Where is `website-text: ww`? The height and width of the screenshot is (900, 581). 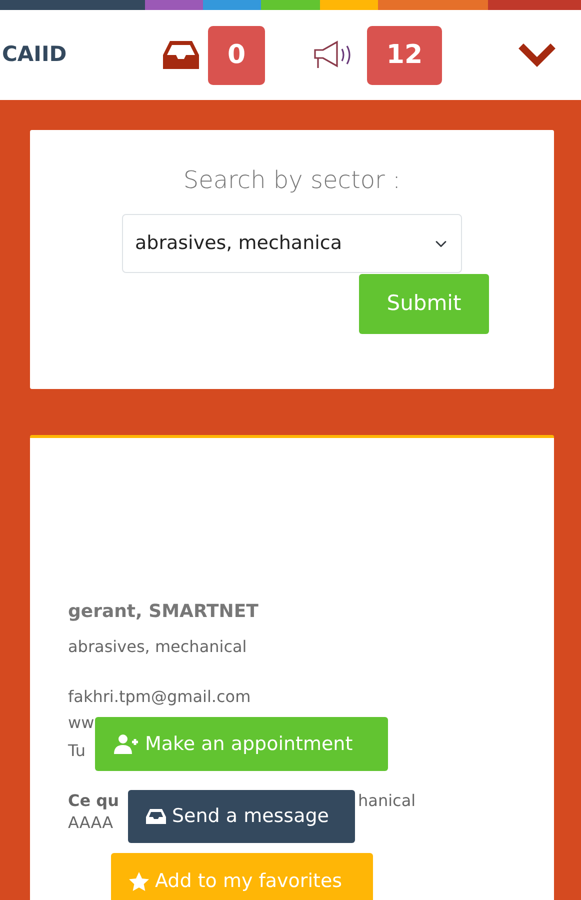
website-text: ww is located at coordinates (81, 722).